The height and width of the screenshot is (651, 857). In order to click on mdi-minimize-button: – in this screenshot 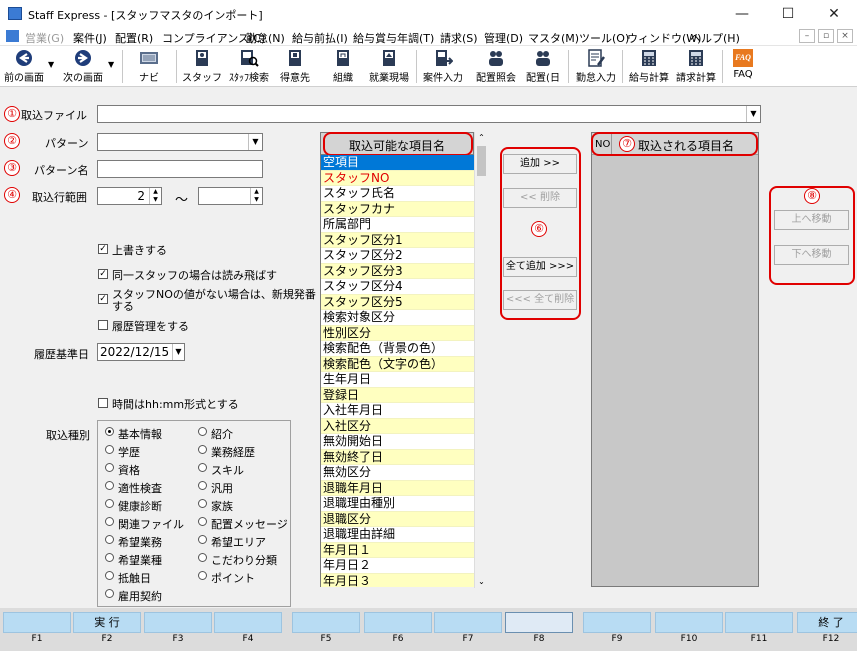, I will do `click(807, 36)`.